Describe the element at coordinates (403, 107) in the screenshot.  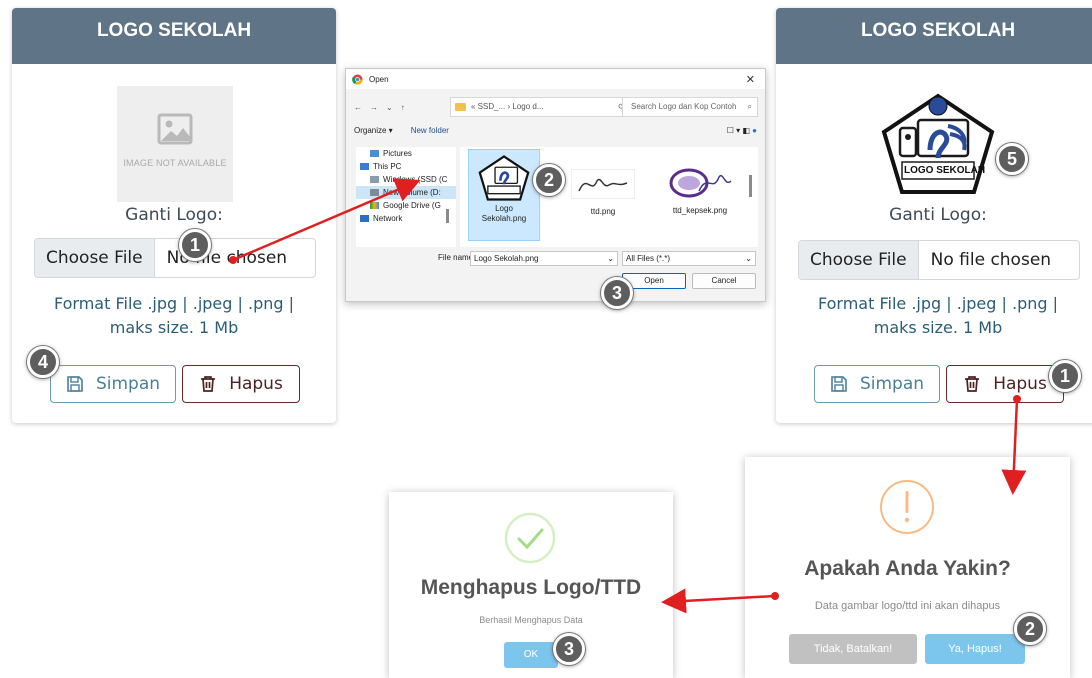
I see `up-icon: ↑` at that location.